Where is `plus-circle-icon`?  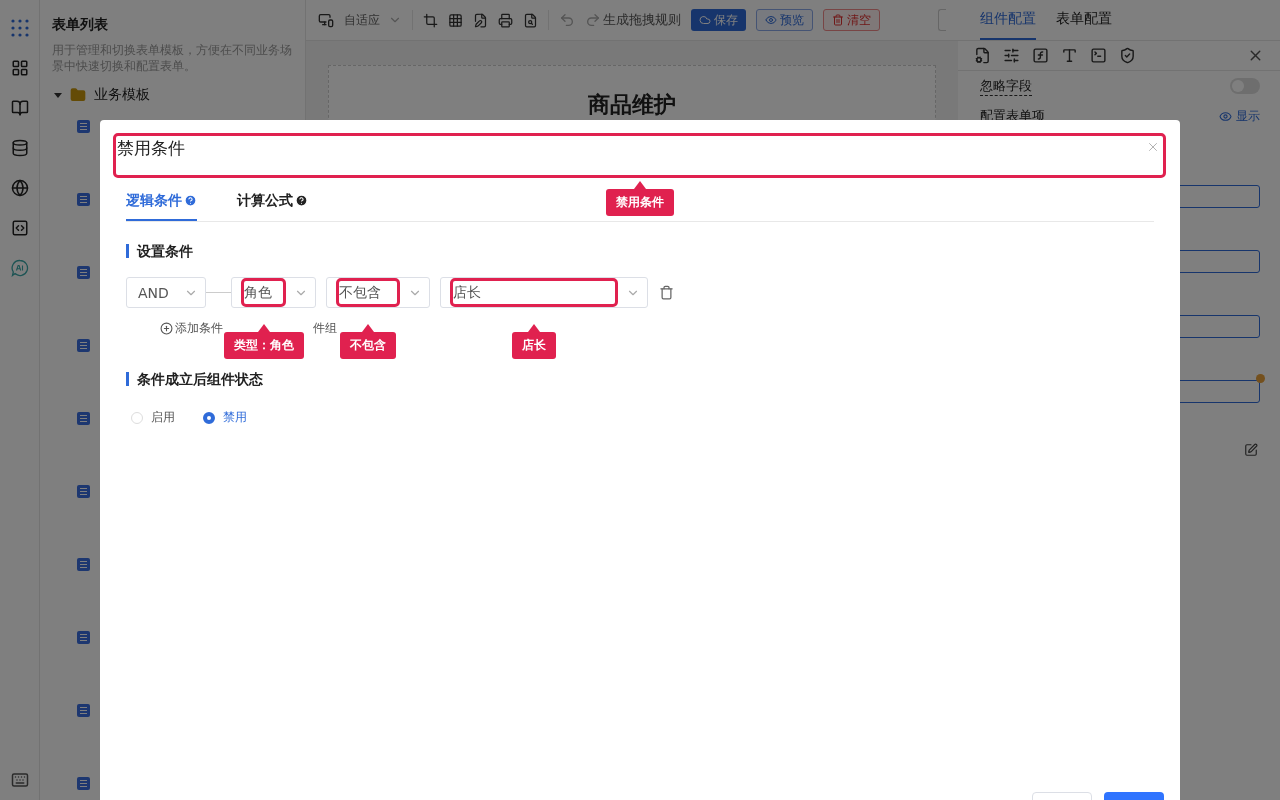 plus-circle-icon is located at coordinates (166, 328).